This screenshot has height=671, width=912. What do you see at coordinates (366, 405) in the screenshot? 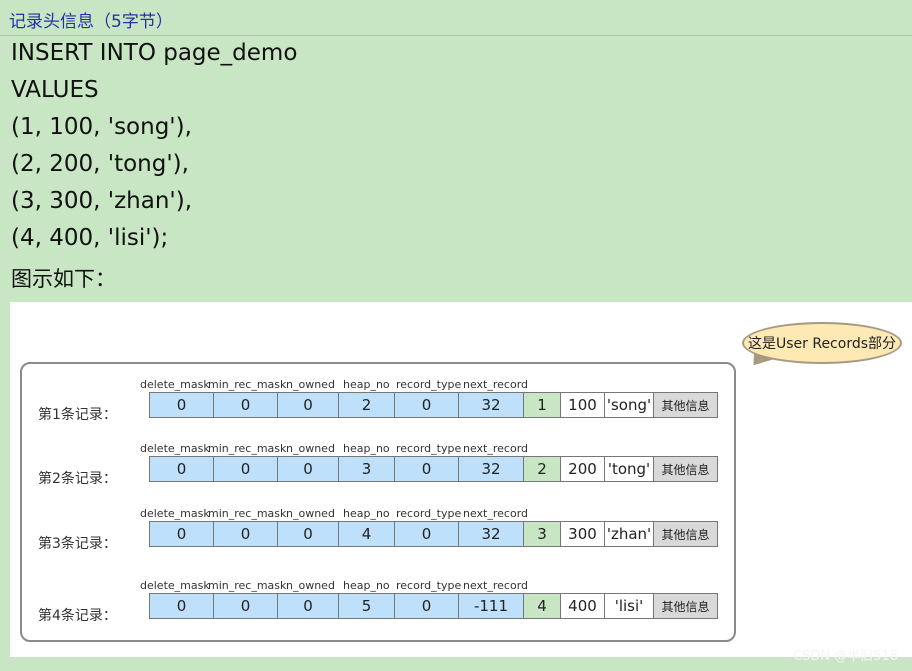
I see `header-cell: 2` at bounding box center [366, 405].